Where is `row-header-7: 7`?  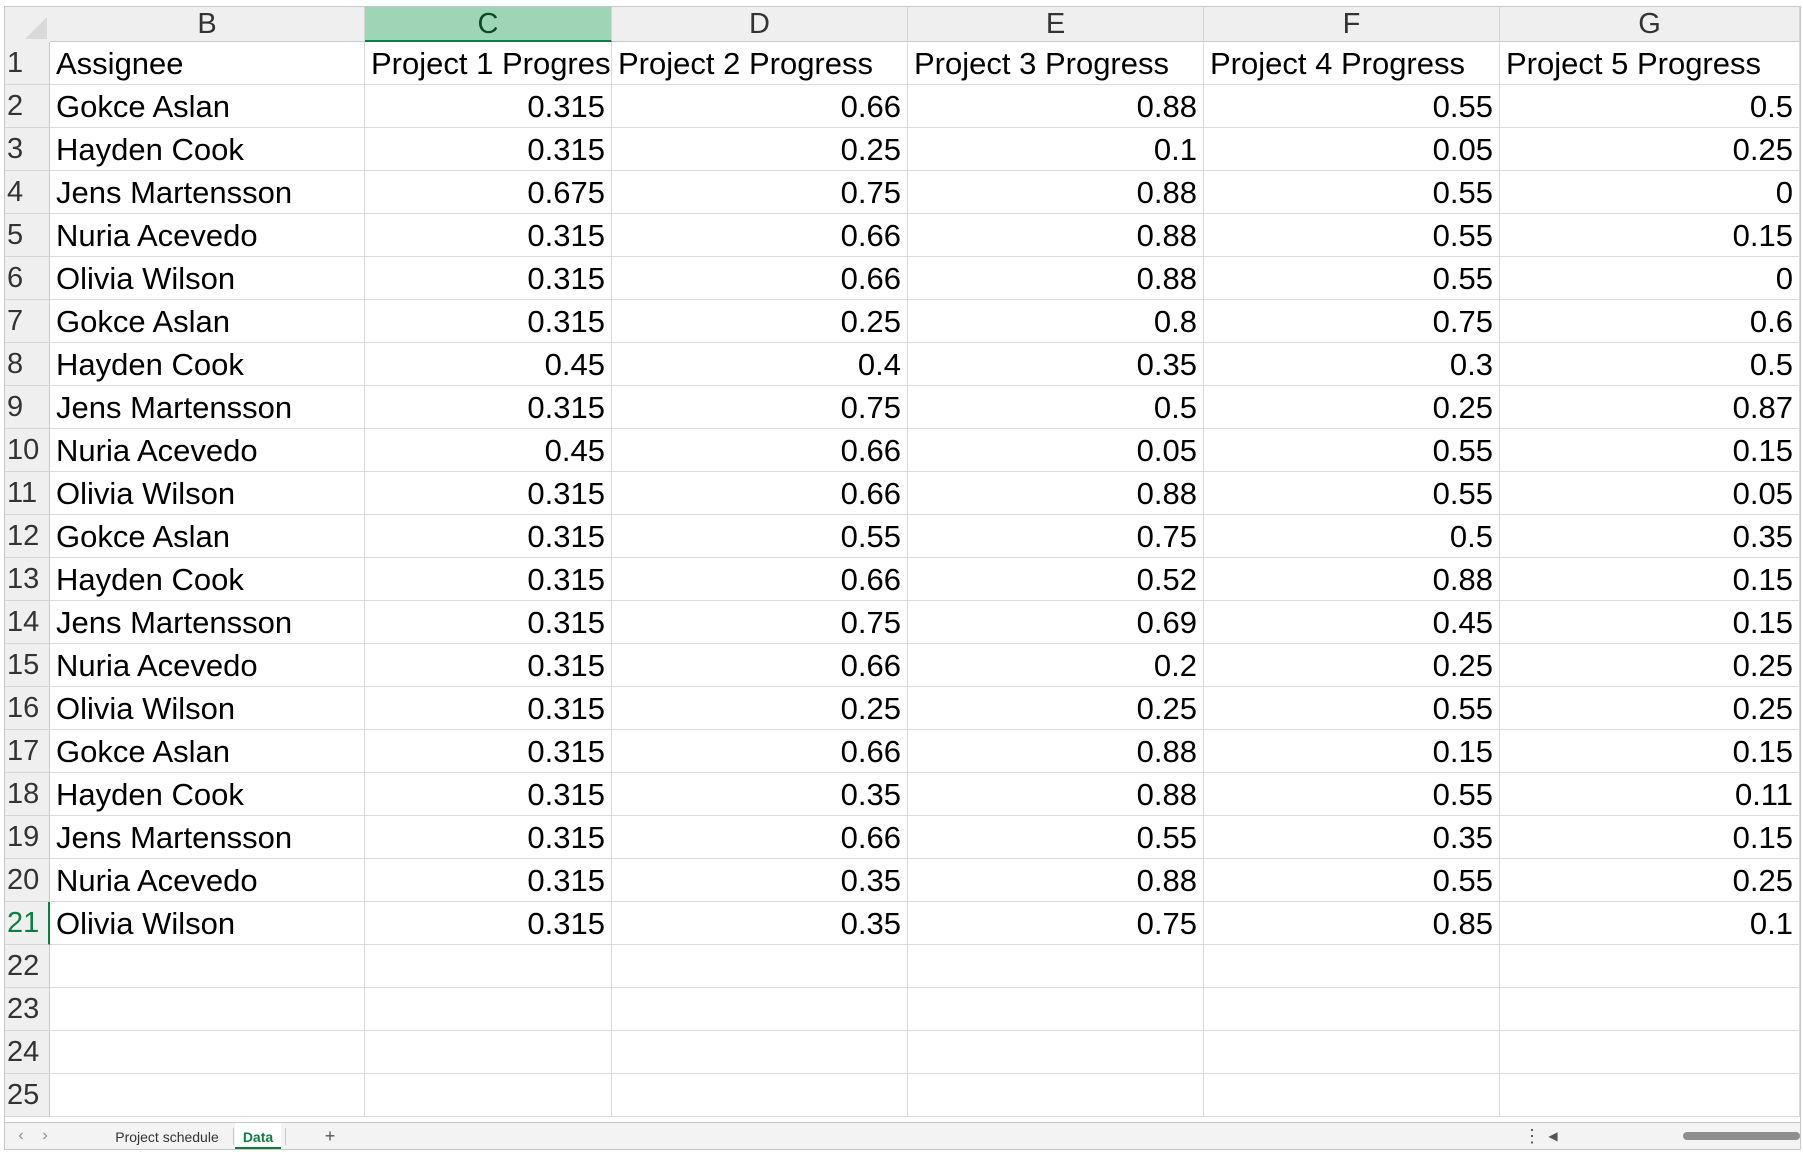
row-header-7: 7 is located at coordinates (27, 321).